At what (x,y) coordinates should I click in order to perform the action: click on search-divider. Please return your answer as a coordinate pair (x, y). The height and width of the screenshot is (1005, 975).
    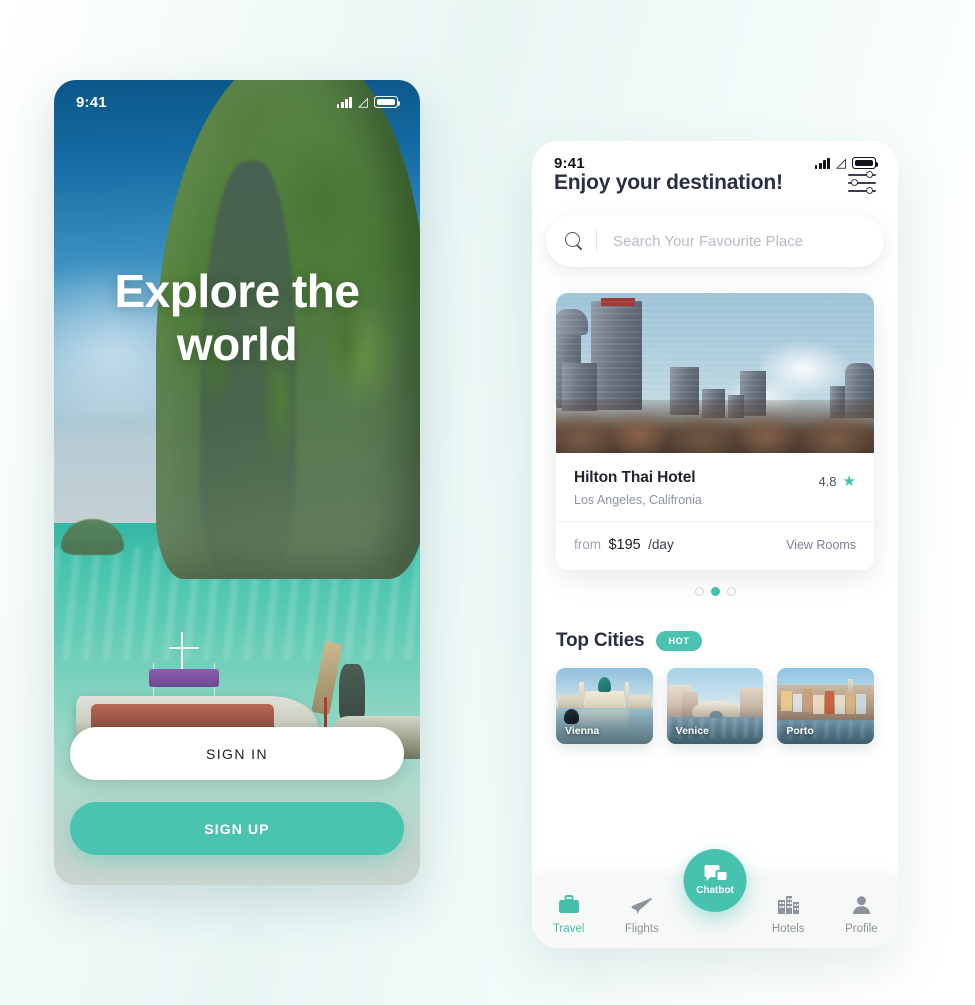
    Looking at the image, I should click on (596, 241).